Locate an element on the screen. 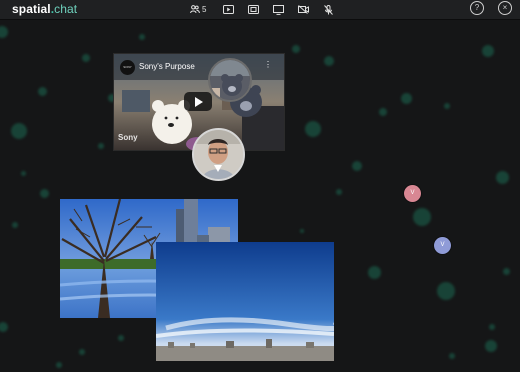  participants-button: 5 is located at coordinates (203, 9).